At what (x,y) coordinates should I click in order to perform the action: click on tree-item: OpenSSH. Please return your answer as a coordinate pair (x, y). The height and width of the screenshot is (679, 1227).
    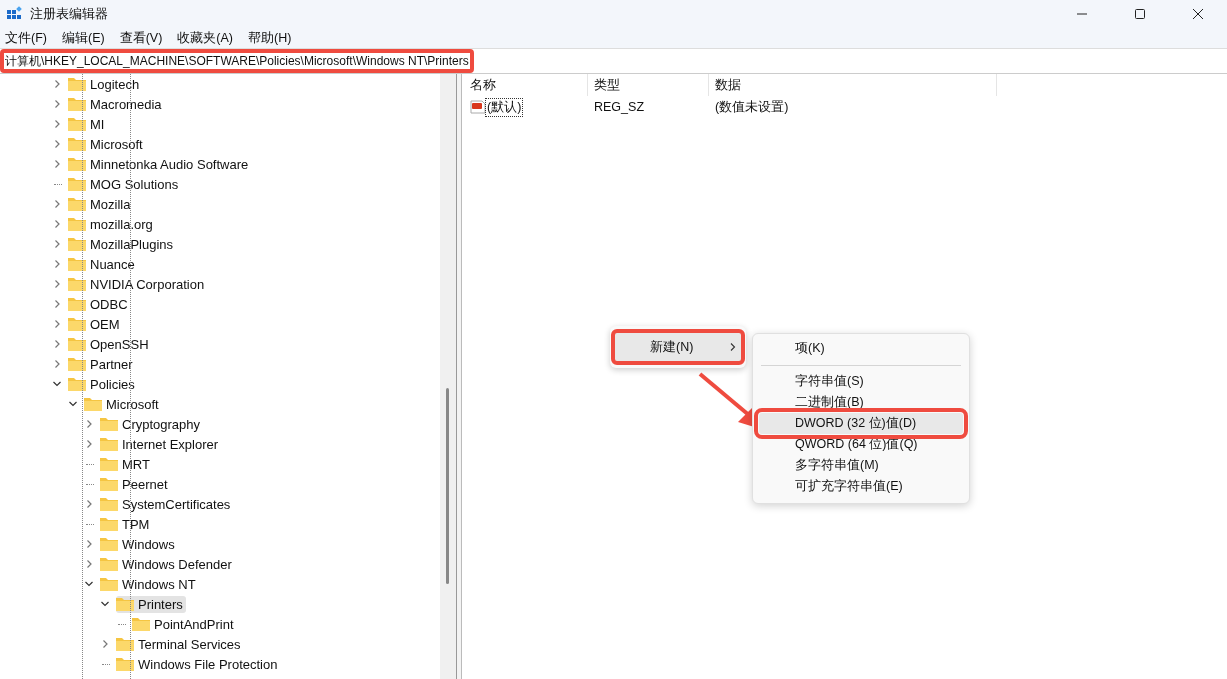
    Looking at the image, I should click on (110, 344).